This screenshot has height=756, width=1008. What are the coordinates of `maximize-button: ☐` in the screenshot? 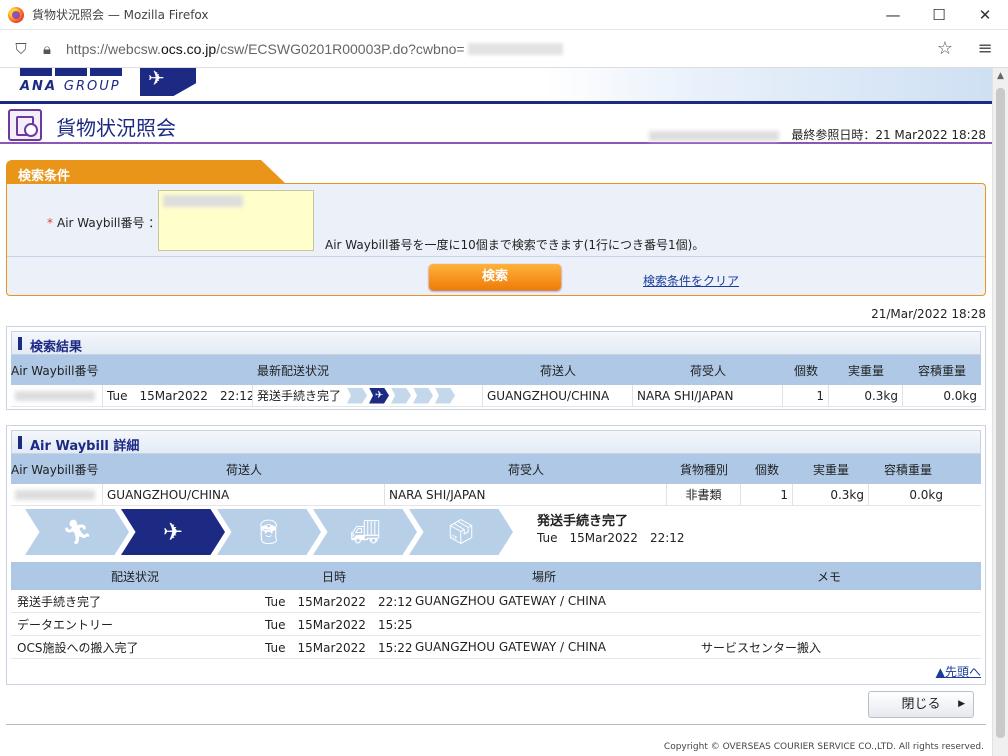 It's located at (939, 15).